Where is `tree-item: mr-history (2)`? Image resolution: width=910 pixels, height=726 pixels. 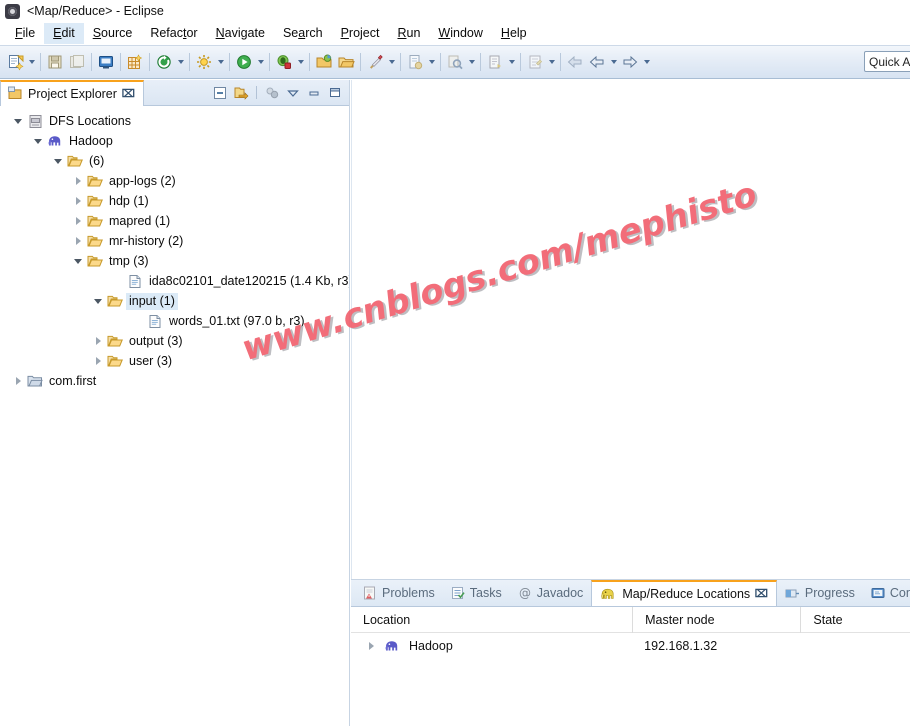 tree-item: mr-history (2) is located at coordinates (174, 241).